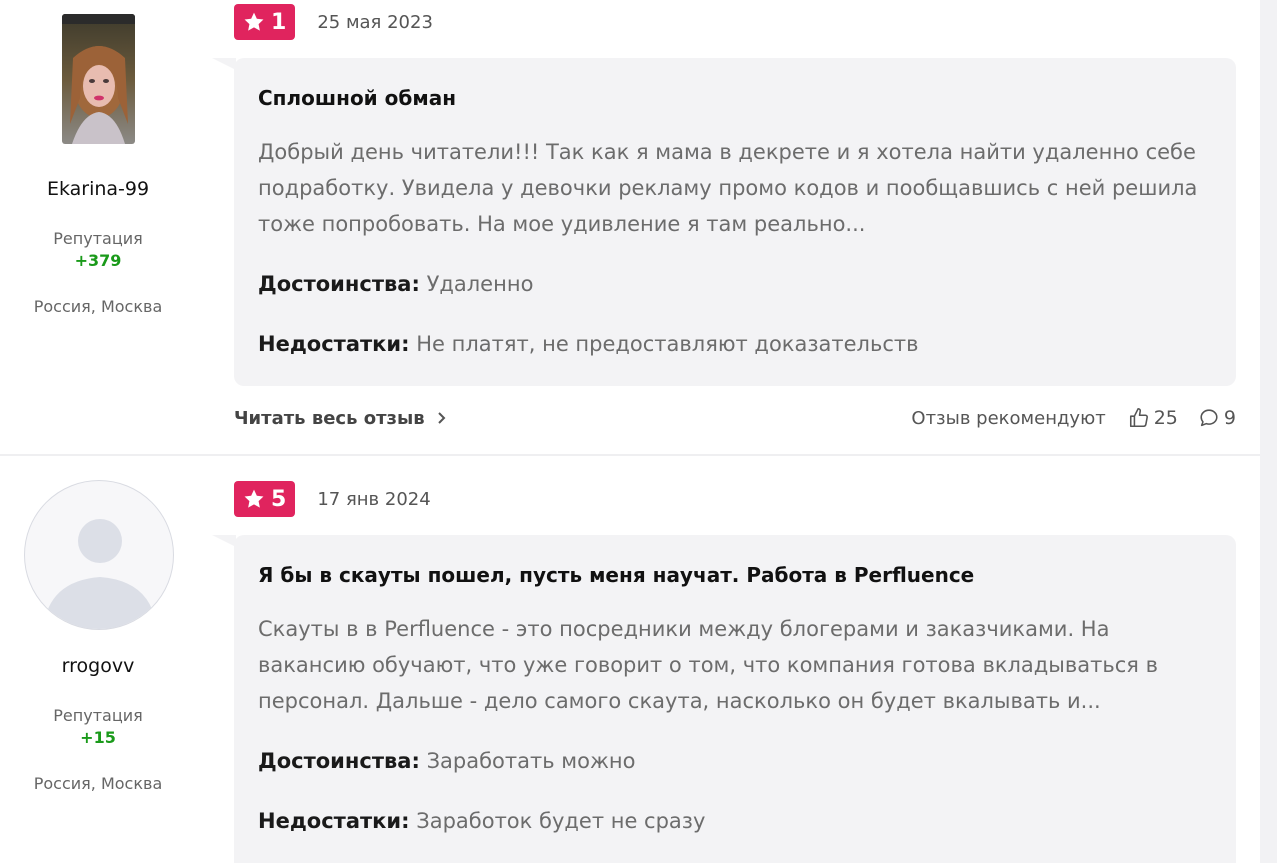  What do you see at coordinates (279, 499) in the screenshot?
I see `rating-value: 5` at bounding box center [279, 499].